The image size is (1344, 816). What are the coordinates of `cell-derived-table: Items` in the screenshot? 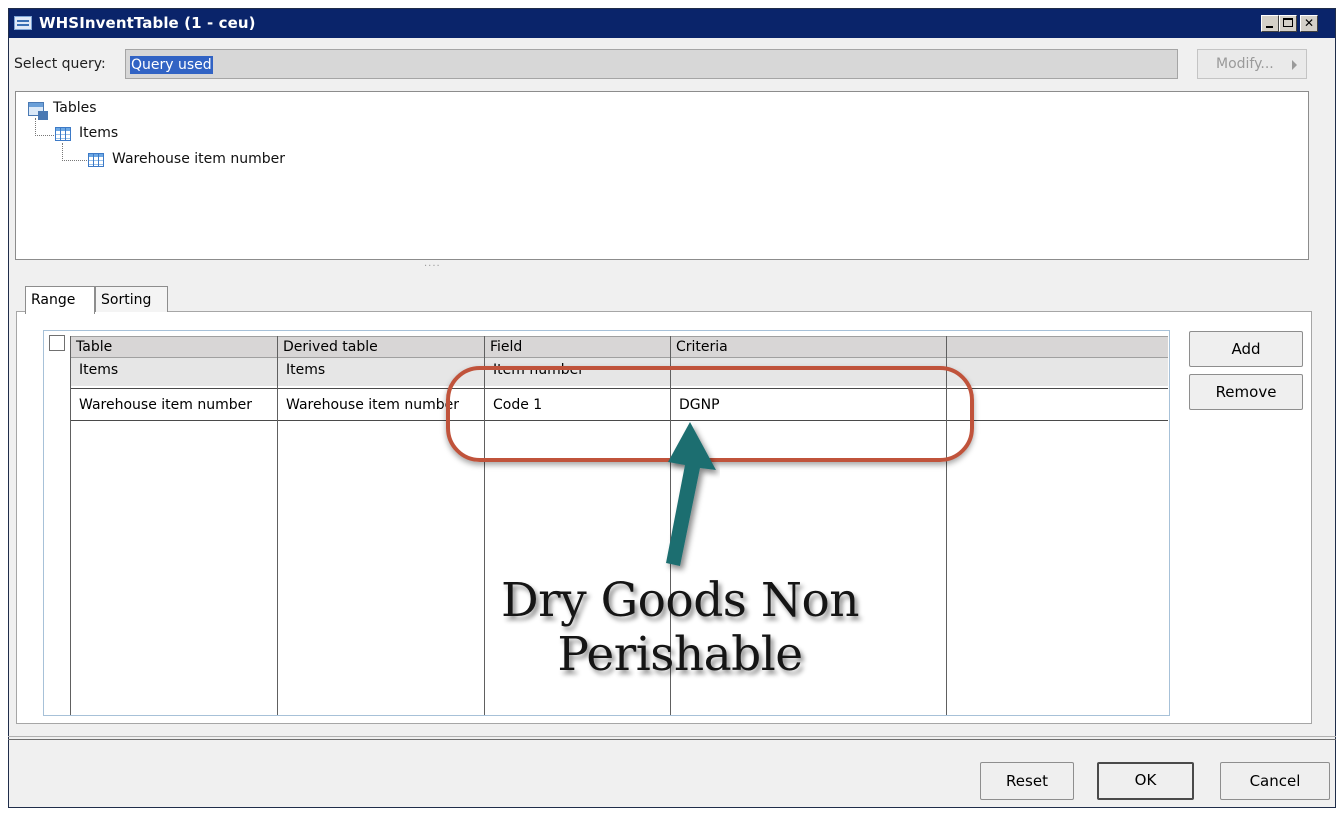 It's located at (306, 370).